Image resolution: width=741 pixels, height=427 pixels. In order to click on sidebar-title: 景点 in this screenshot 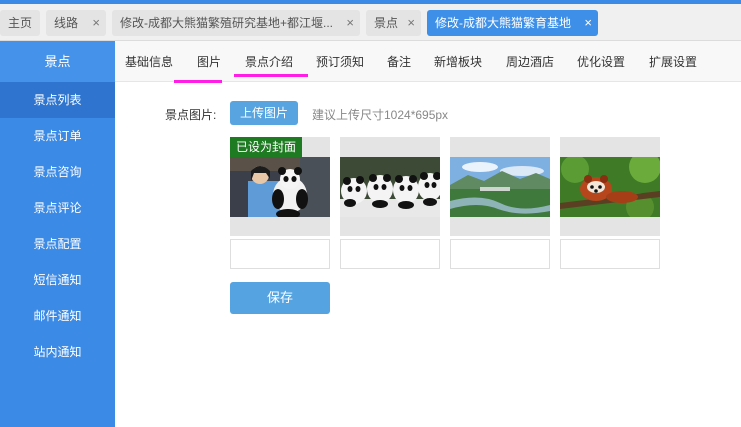, I will do `click(57, 61)`.